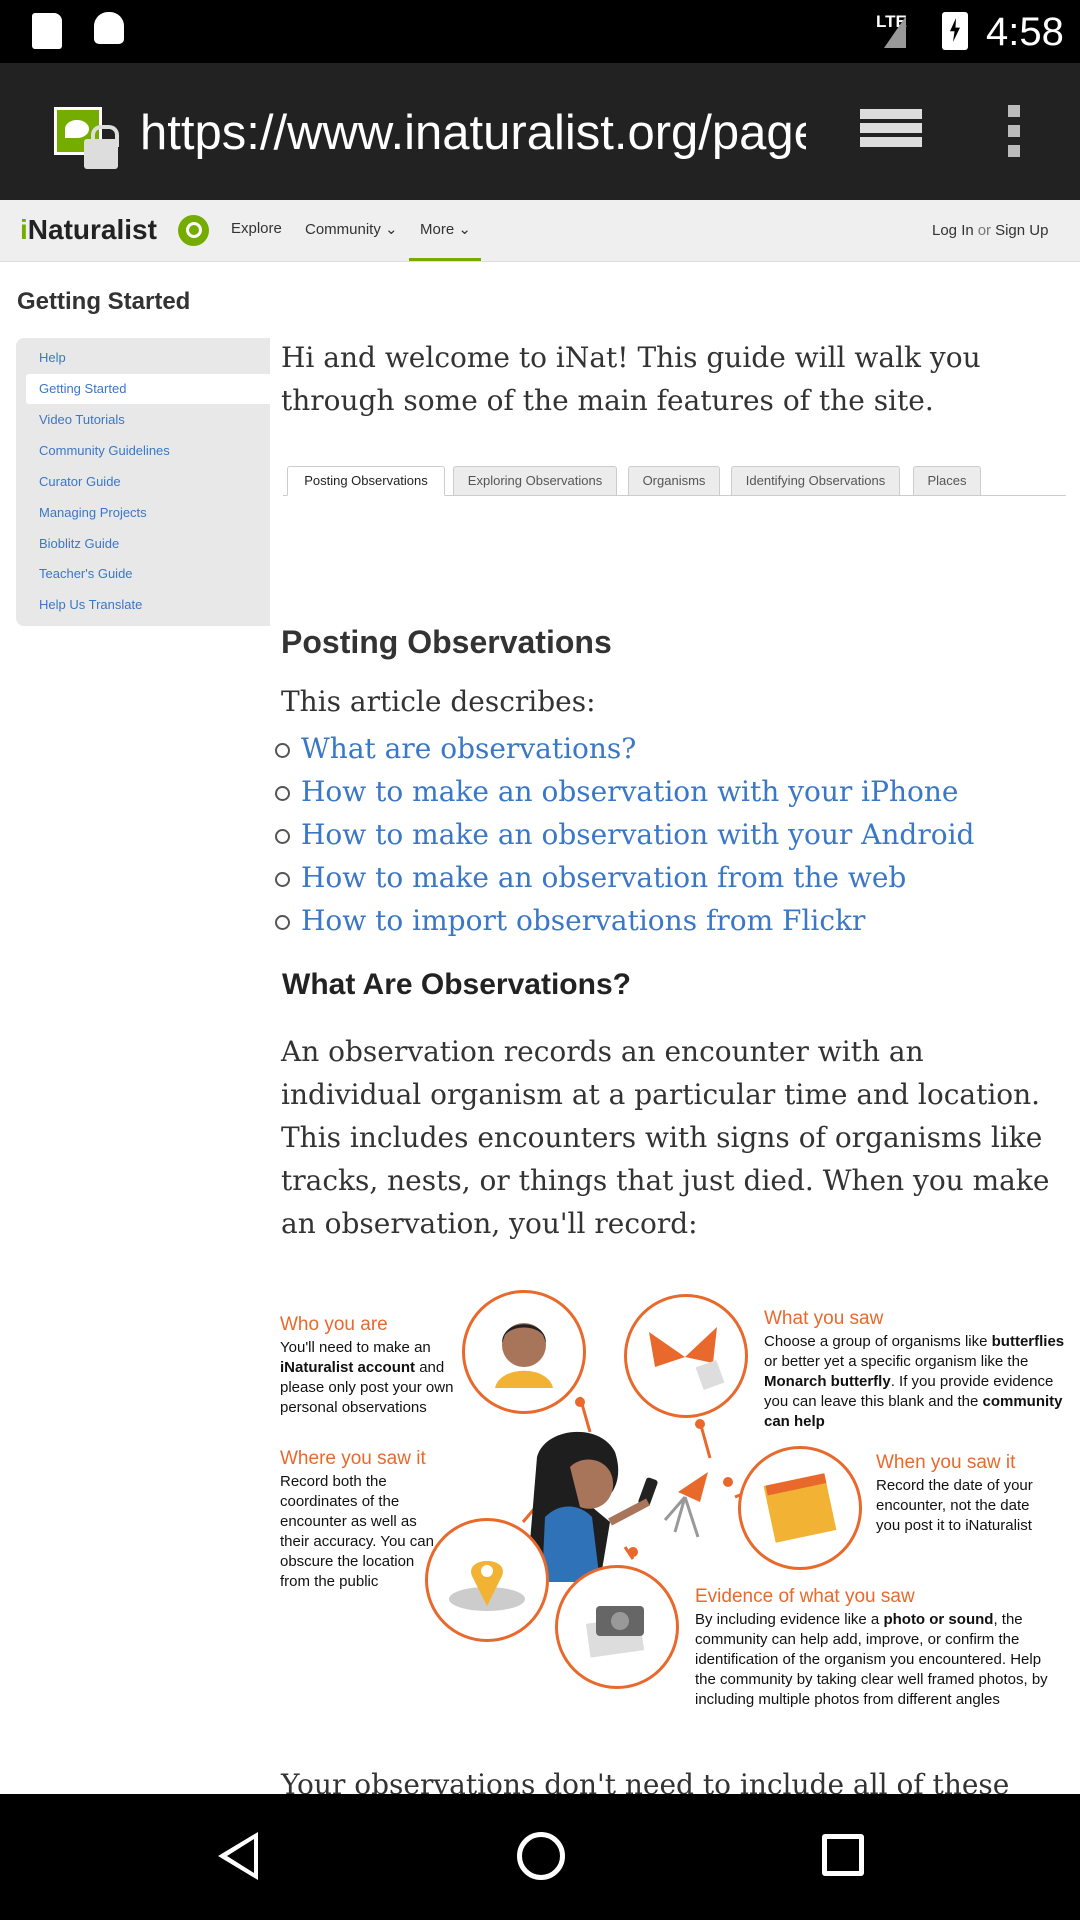 The image size is (1080, 1920). I want to click on sidebar-item-community-guidelines: Community Guidelines, so click(104, 450).